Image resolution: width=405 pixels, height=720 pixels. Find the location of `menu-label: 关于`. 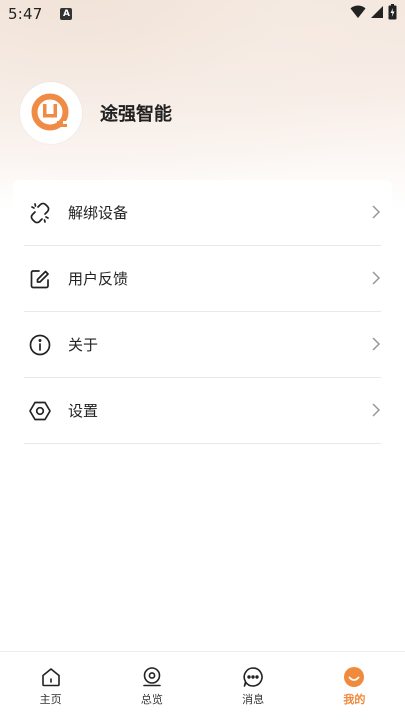

menu-label: 关于 is located at coordinates (83, 345).